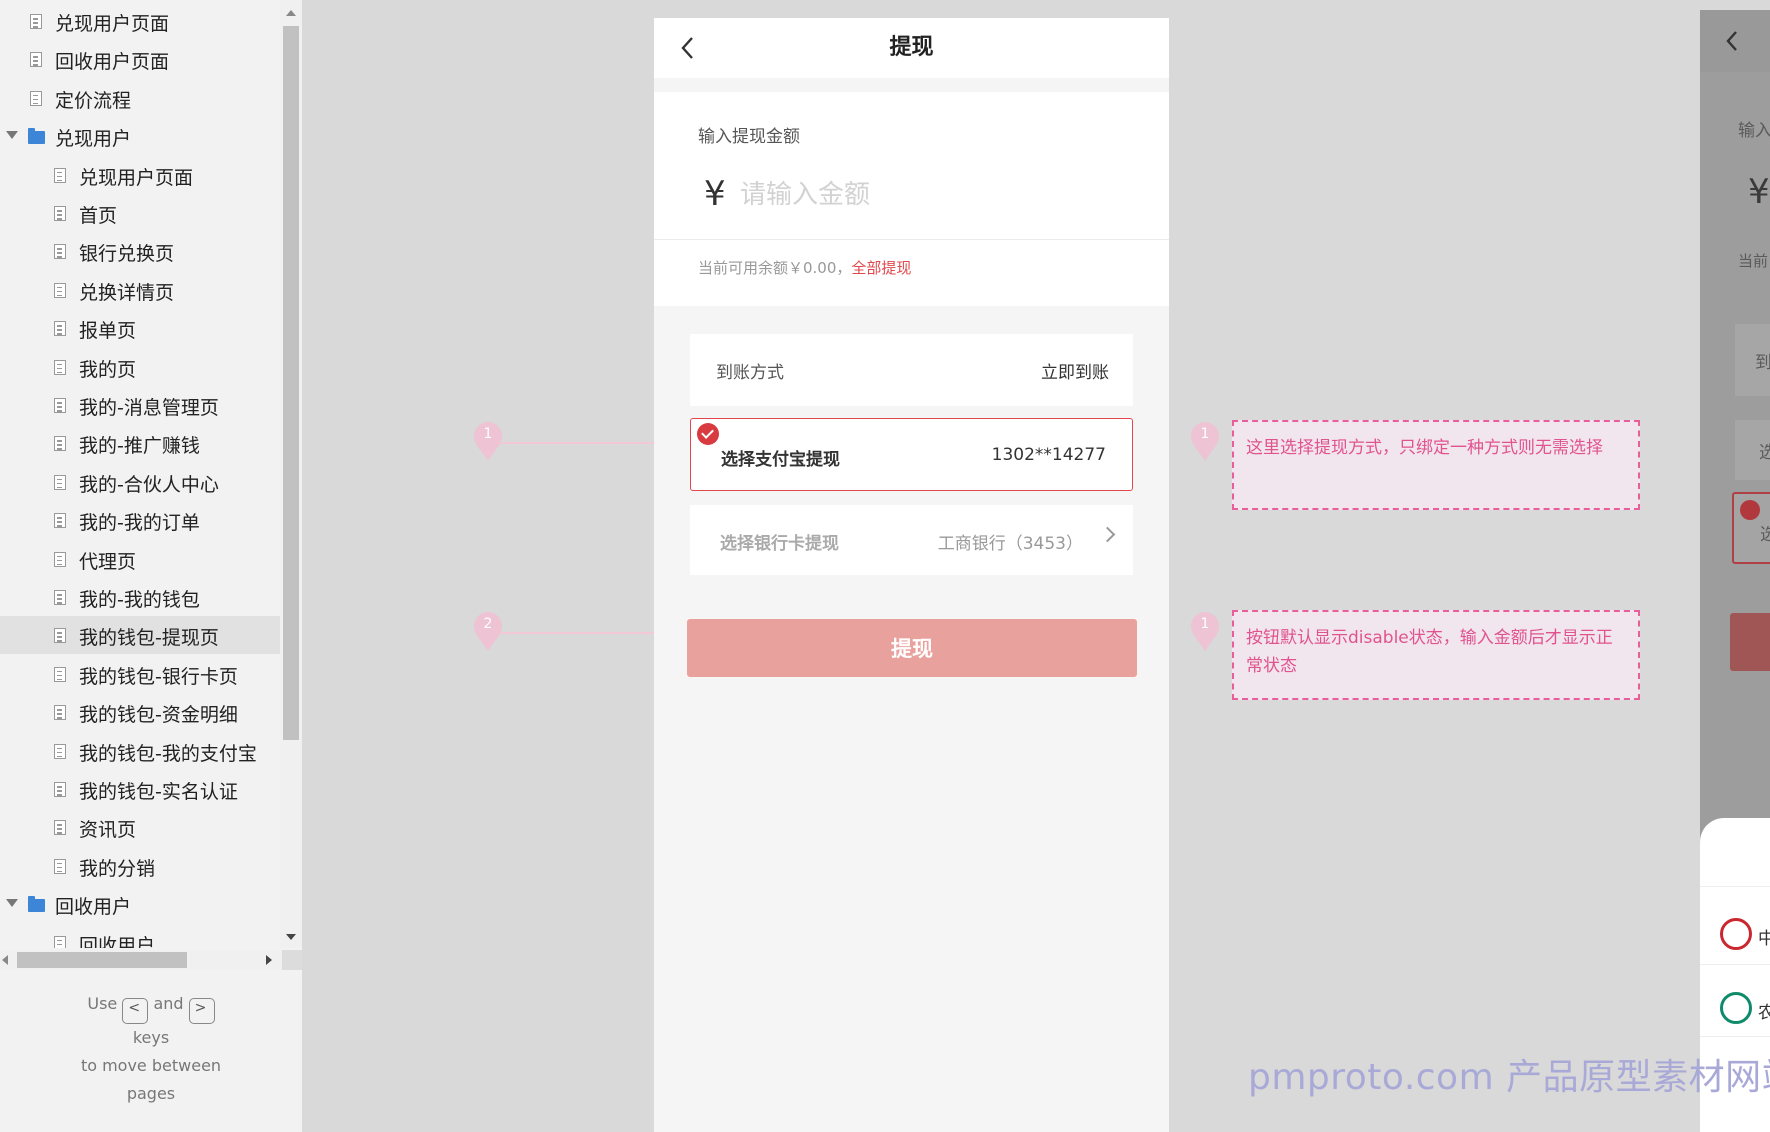 The height and width of the screenshot is (1132, 1770). What do you see at coordinates (140, 904) in the screenshot?
I see `tree-folder: 回收用户` at bounding box center [140, 904].